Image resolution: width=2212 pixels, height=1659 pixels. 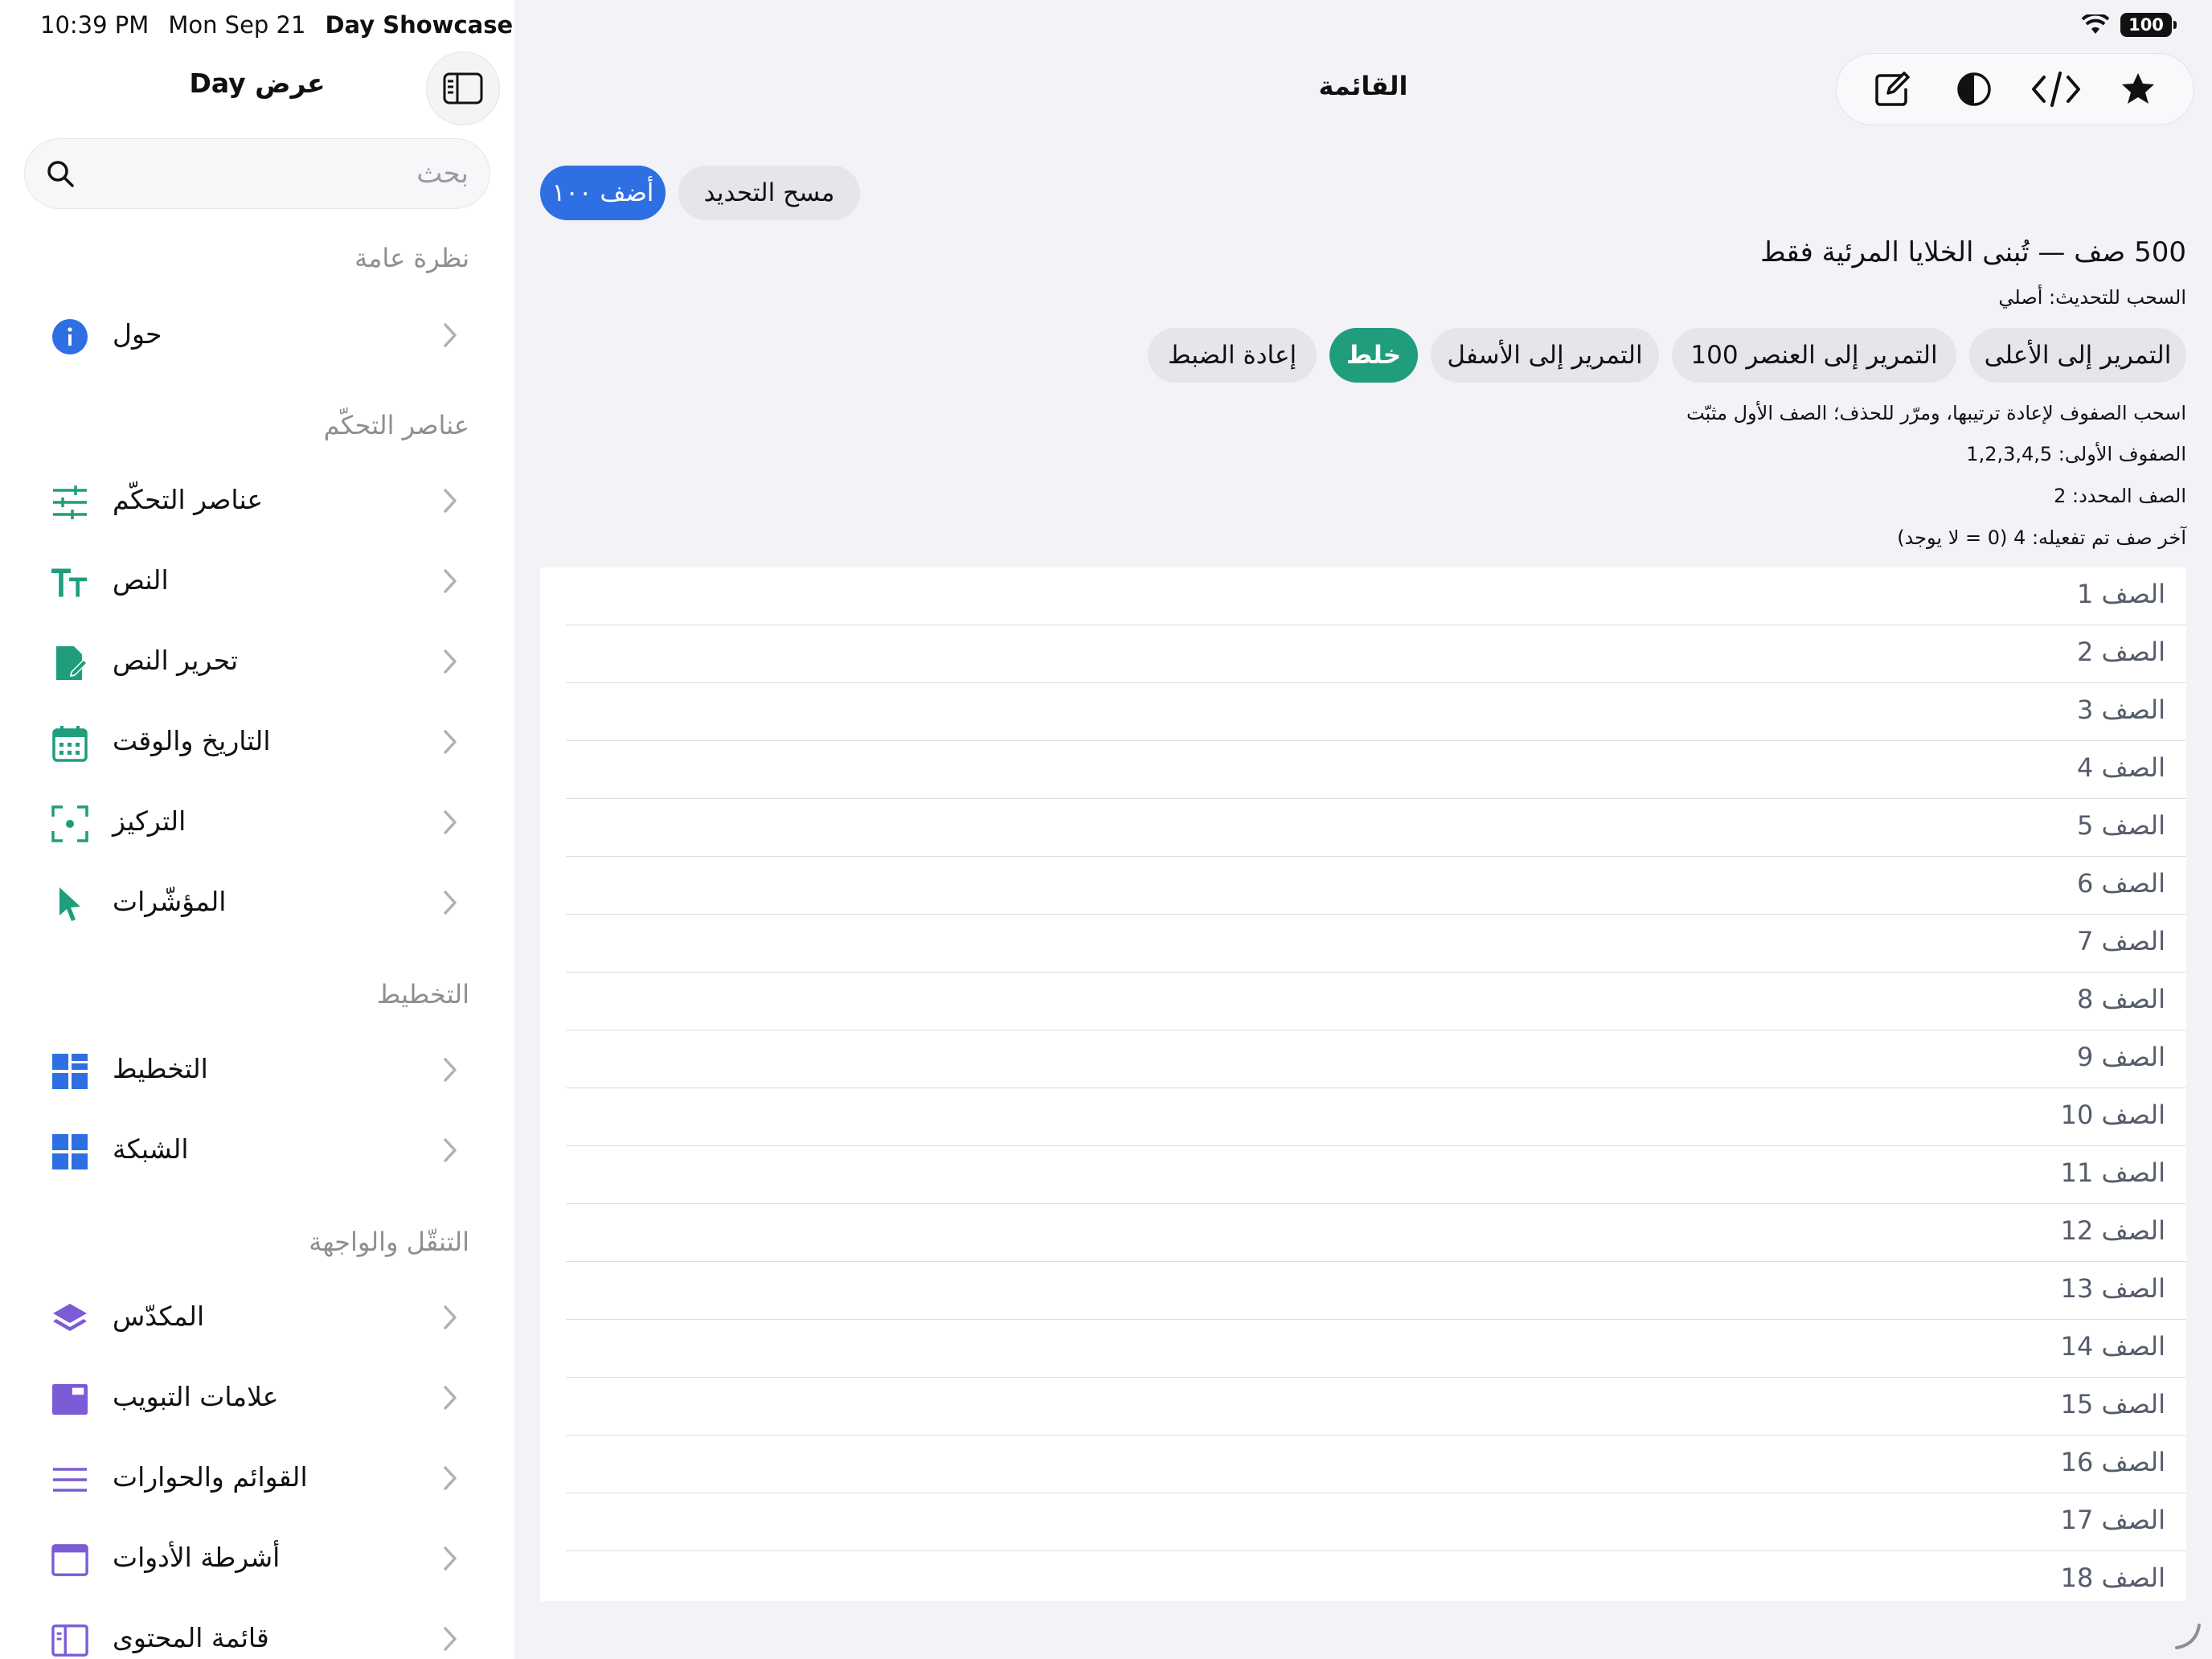 I want to click on section-title-navigation: التنقّل والواجهة, so click(x=389, y=1242).